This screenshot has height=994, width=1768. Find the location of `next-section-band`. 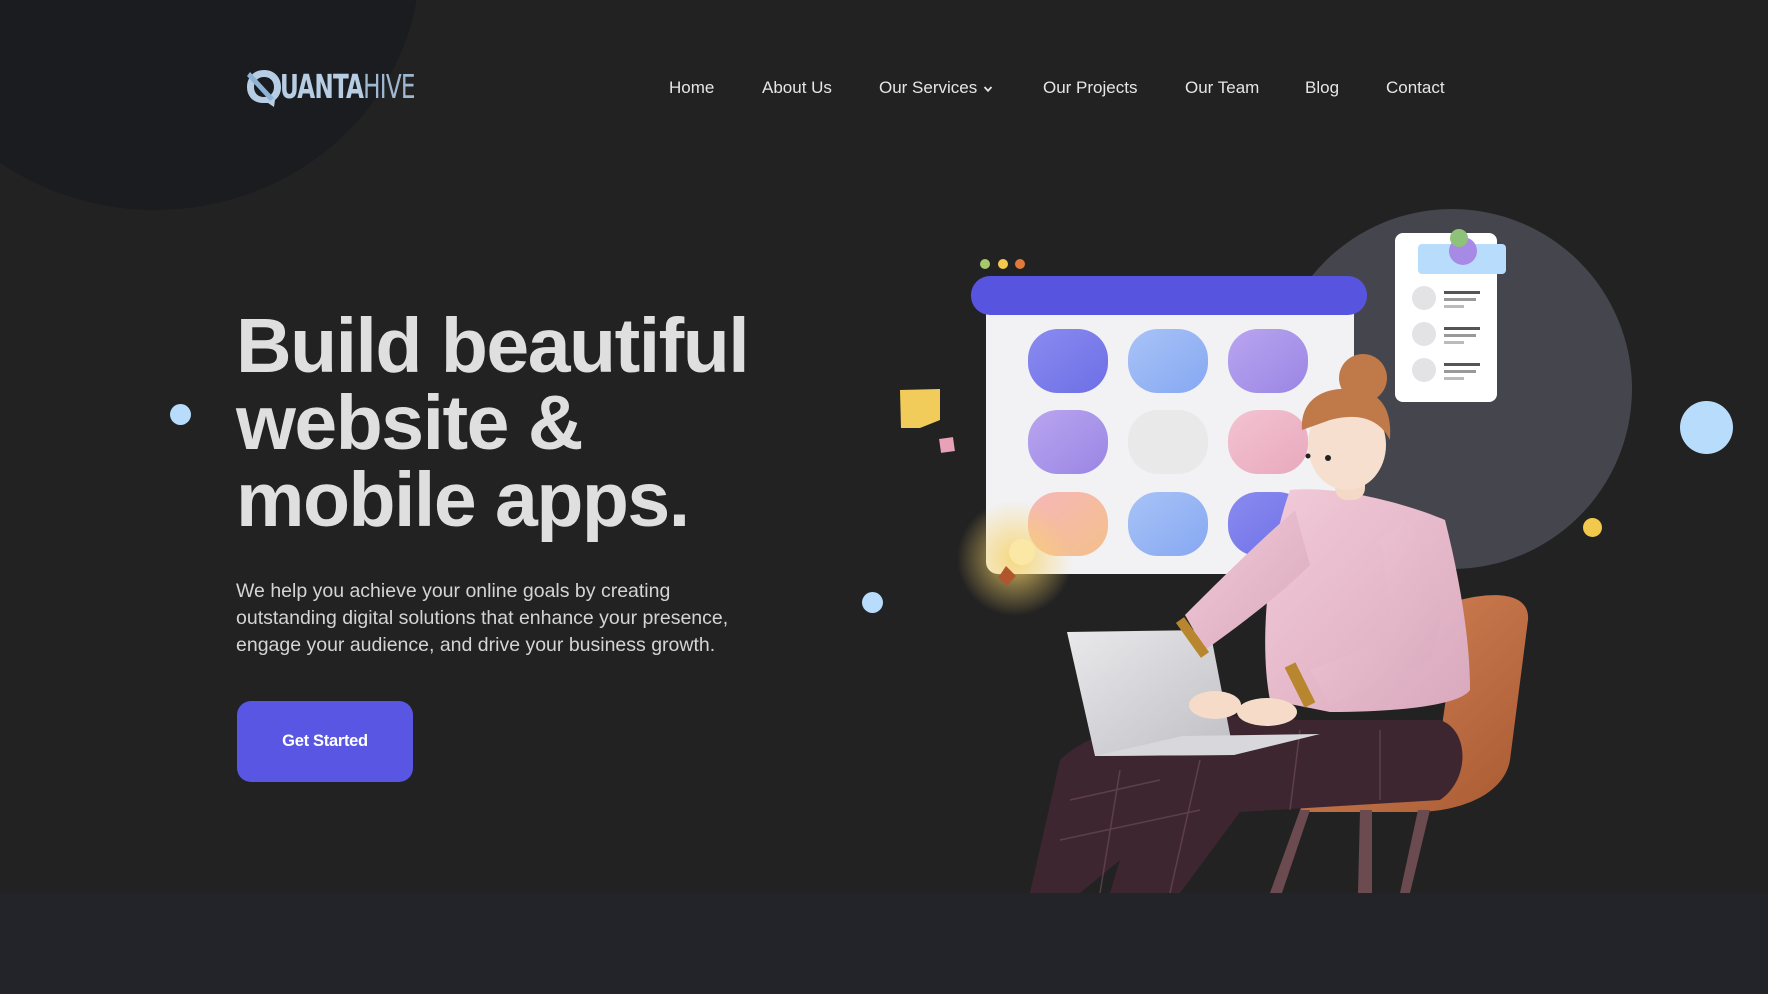

next-section-band is located at coordinates (884, 943).